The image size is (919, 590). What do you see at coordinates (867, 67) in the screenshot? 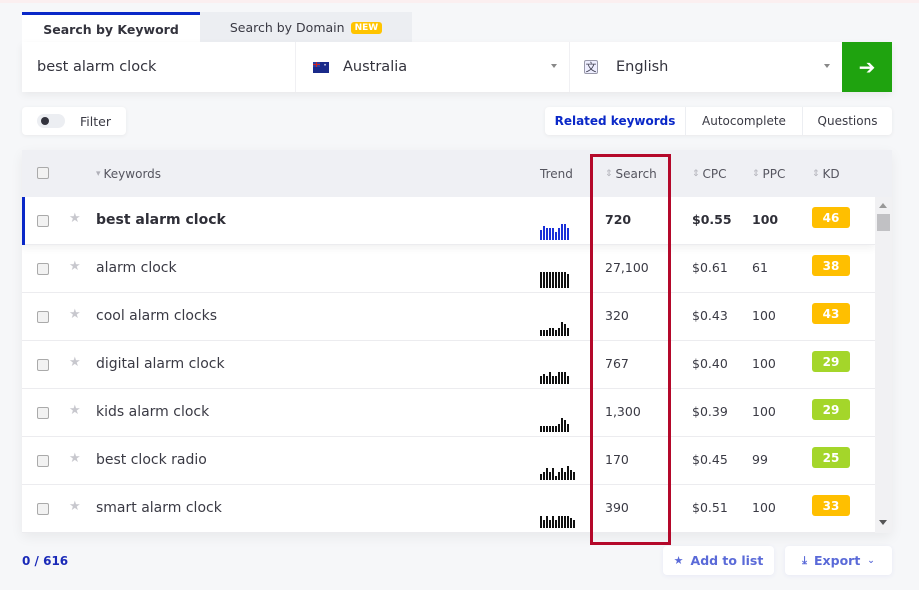
I see `search-submit-button: ➔` at bounding box center [867, 67].